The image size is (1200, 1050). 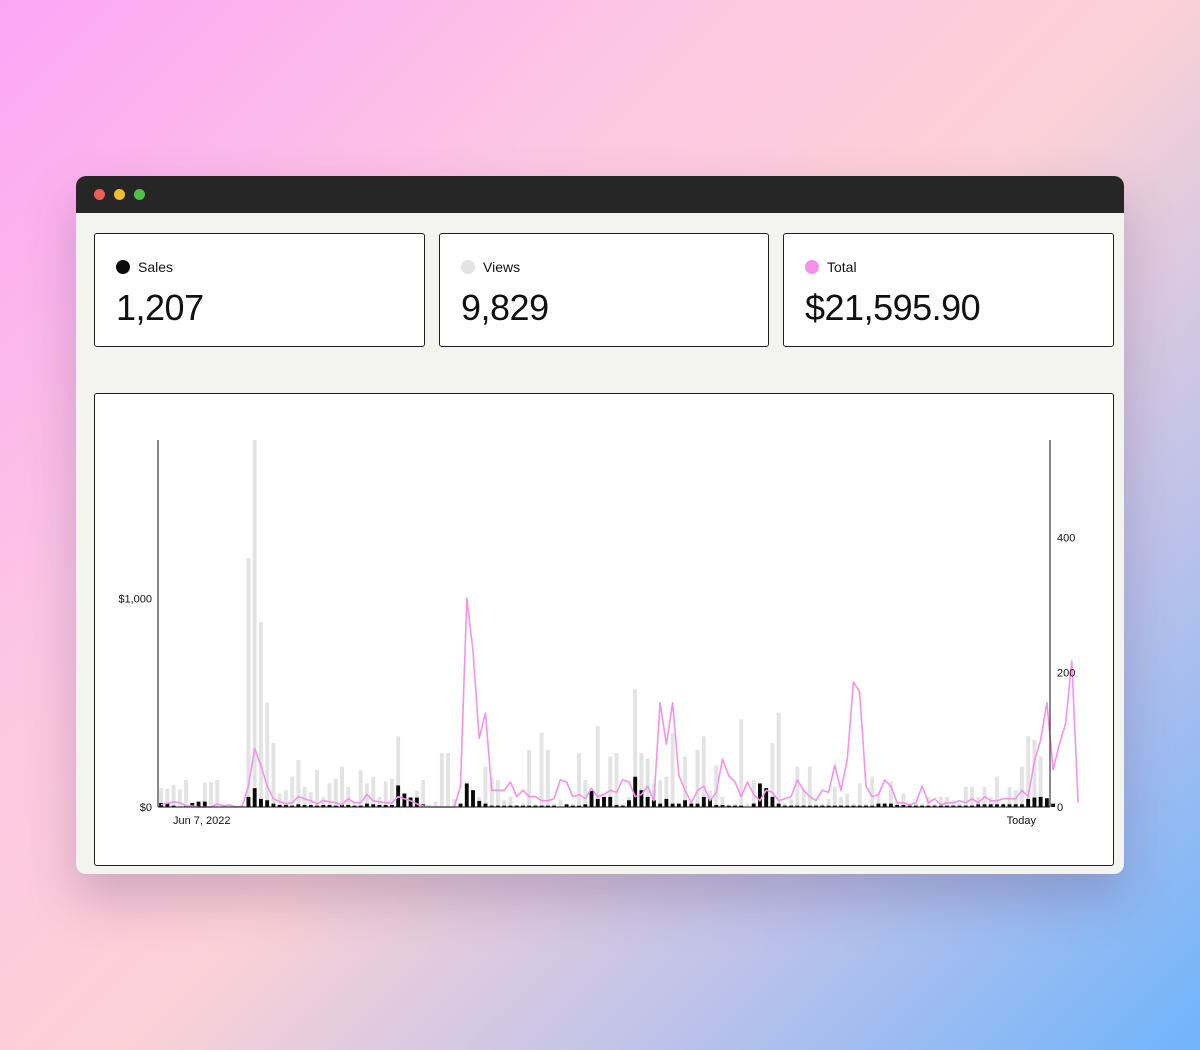 I want to click on views-stat-card: Views 9,829, so click(x=604, y=290).